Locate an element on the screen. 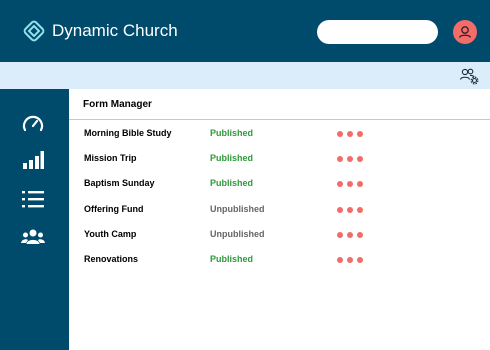  user-avatar-icon is located at coordinates (465, 32).